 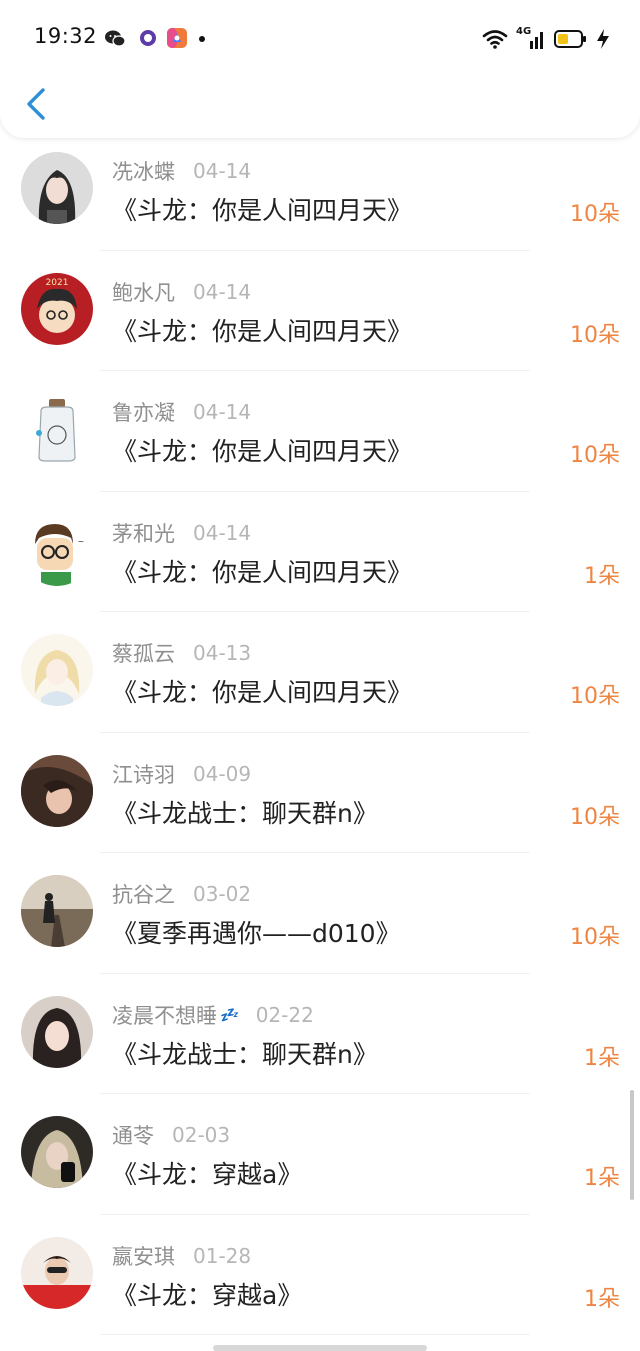 What do you see at coordinates (164, 1015) in the screenshot?
I see `user-name: 凌晨不想睡` at bounding box center [164, 1015].